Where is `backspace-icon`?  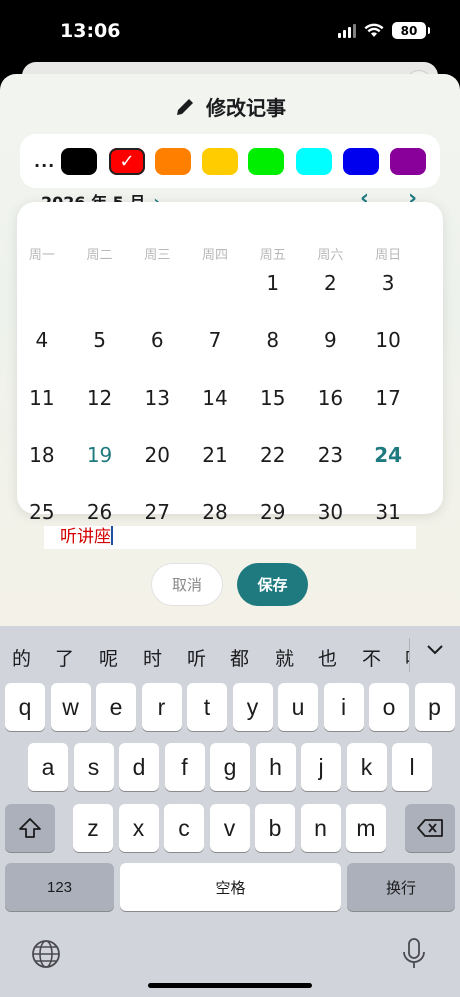
backspace-icon is located at coordinates (430, 828).